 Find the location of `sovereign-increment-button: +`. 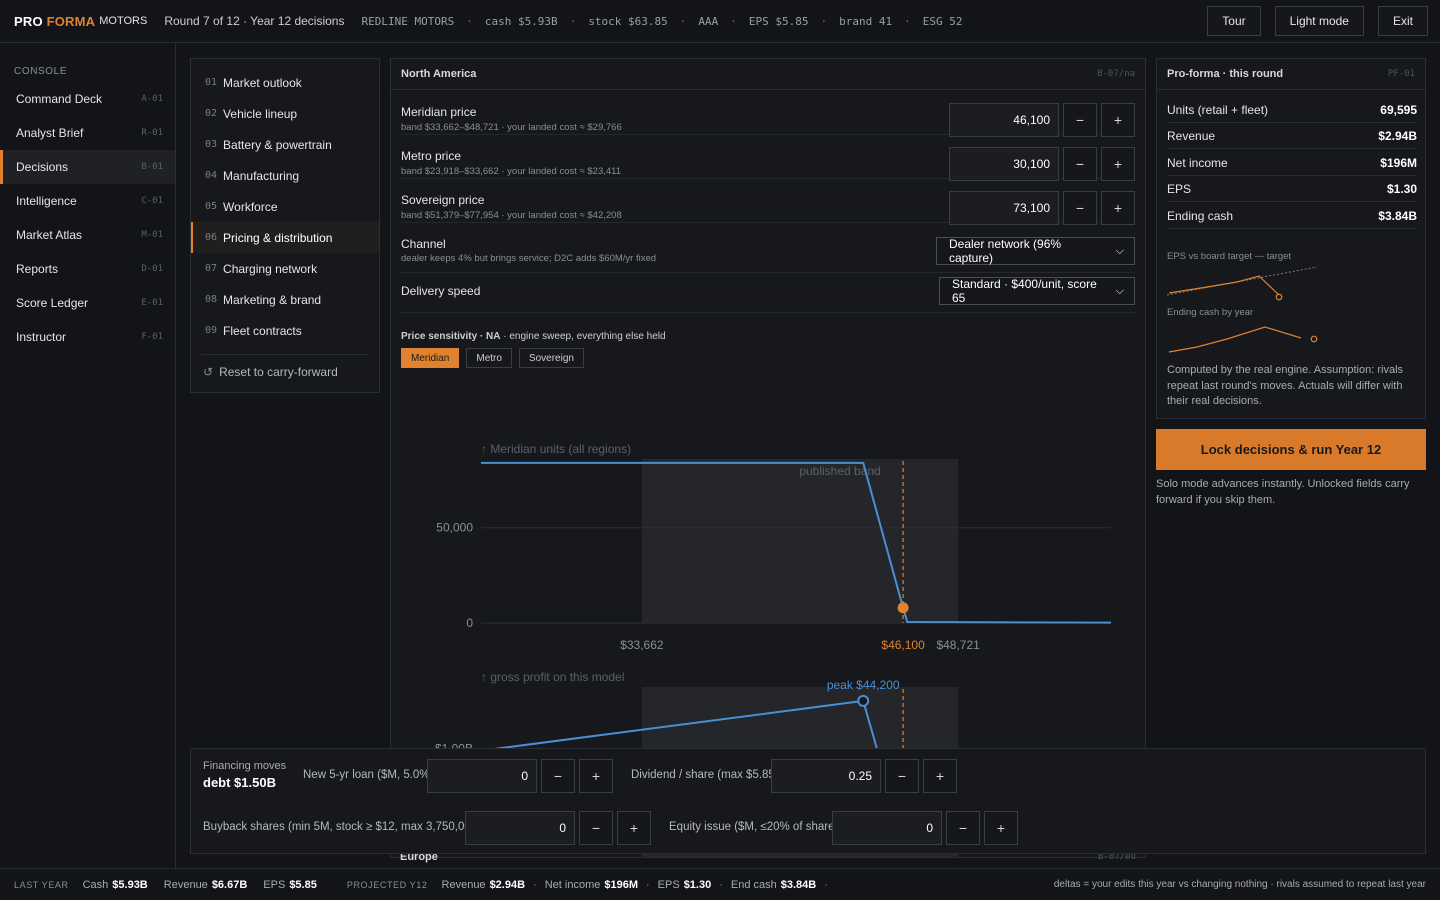

sovereign-increment-button: + is located at coordinates (1118, 208).